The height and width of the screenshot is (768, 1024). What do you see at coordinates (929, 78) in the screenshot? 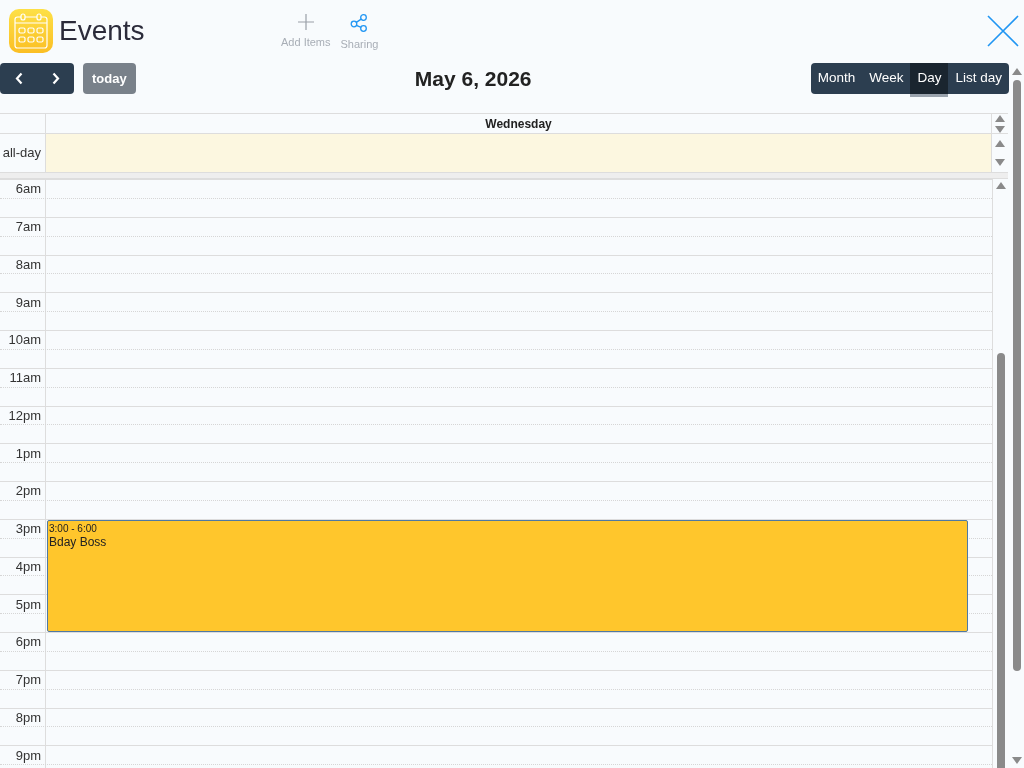
I see `view-tab: Day` at bounding box center [929, 78].